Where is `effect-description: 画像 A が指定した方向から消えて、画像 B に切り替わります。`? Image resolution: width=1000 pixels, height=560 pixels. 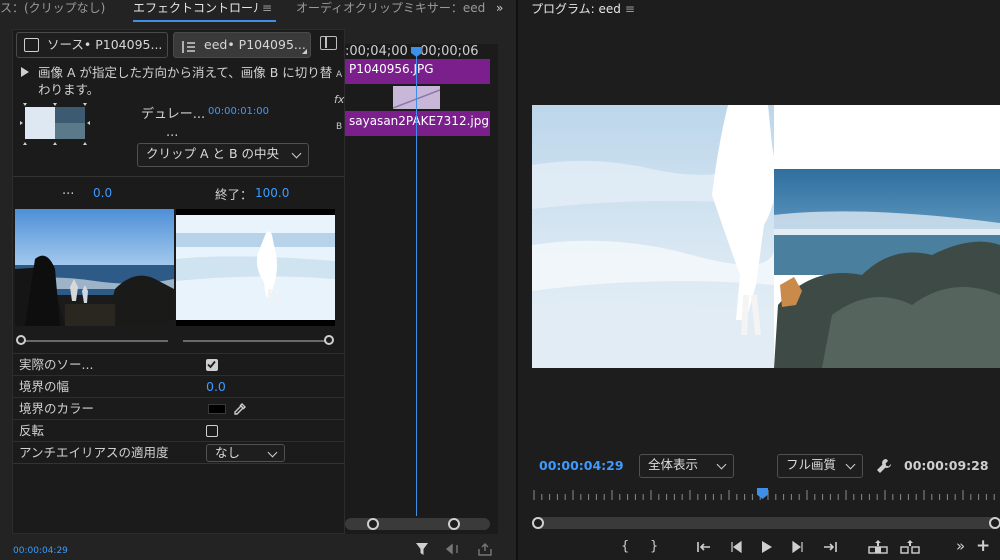 effect-description: 画像 A が指定した方向から消えて、画像 B に切り替わります。 is located at coordinates (185, 81).